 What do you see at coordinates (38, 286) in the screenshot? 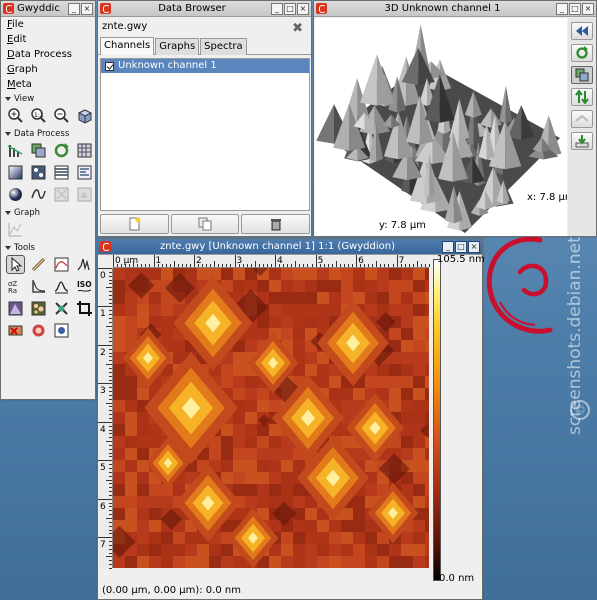
I see `line-icon` at bounding box center [38, 286].